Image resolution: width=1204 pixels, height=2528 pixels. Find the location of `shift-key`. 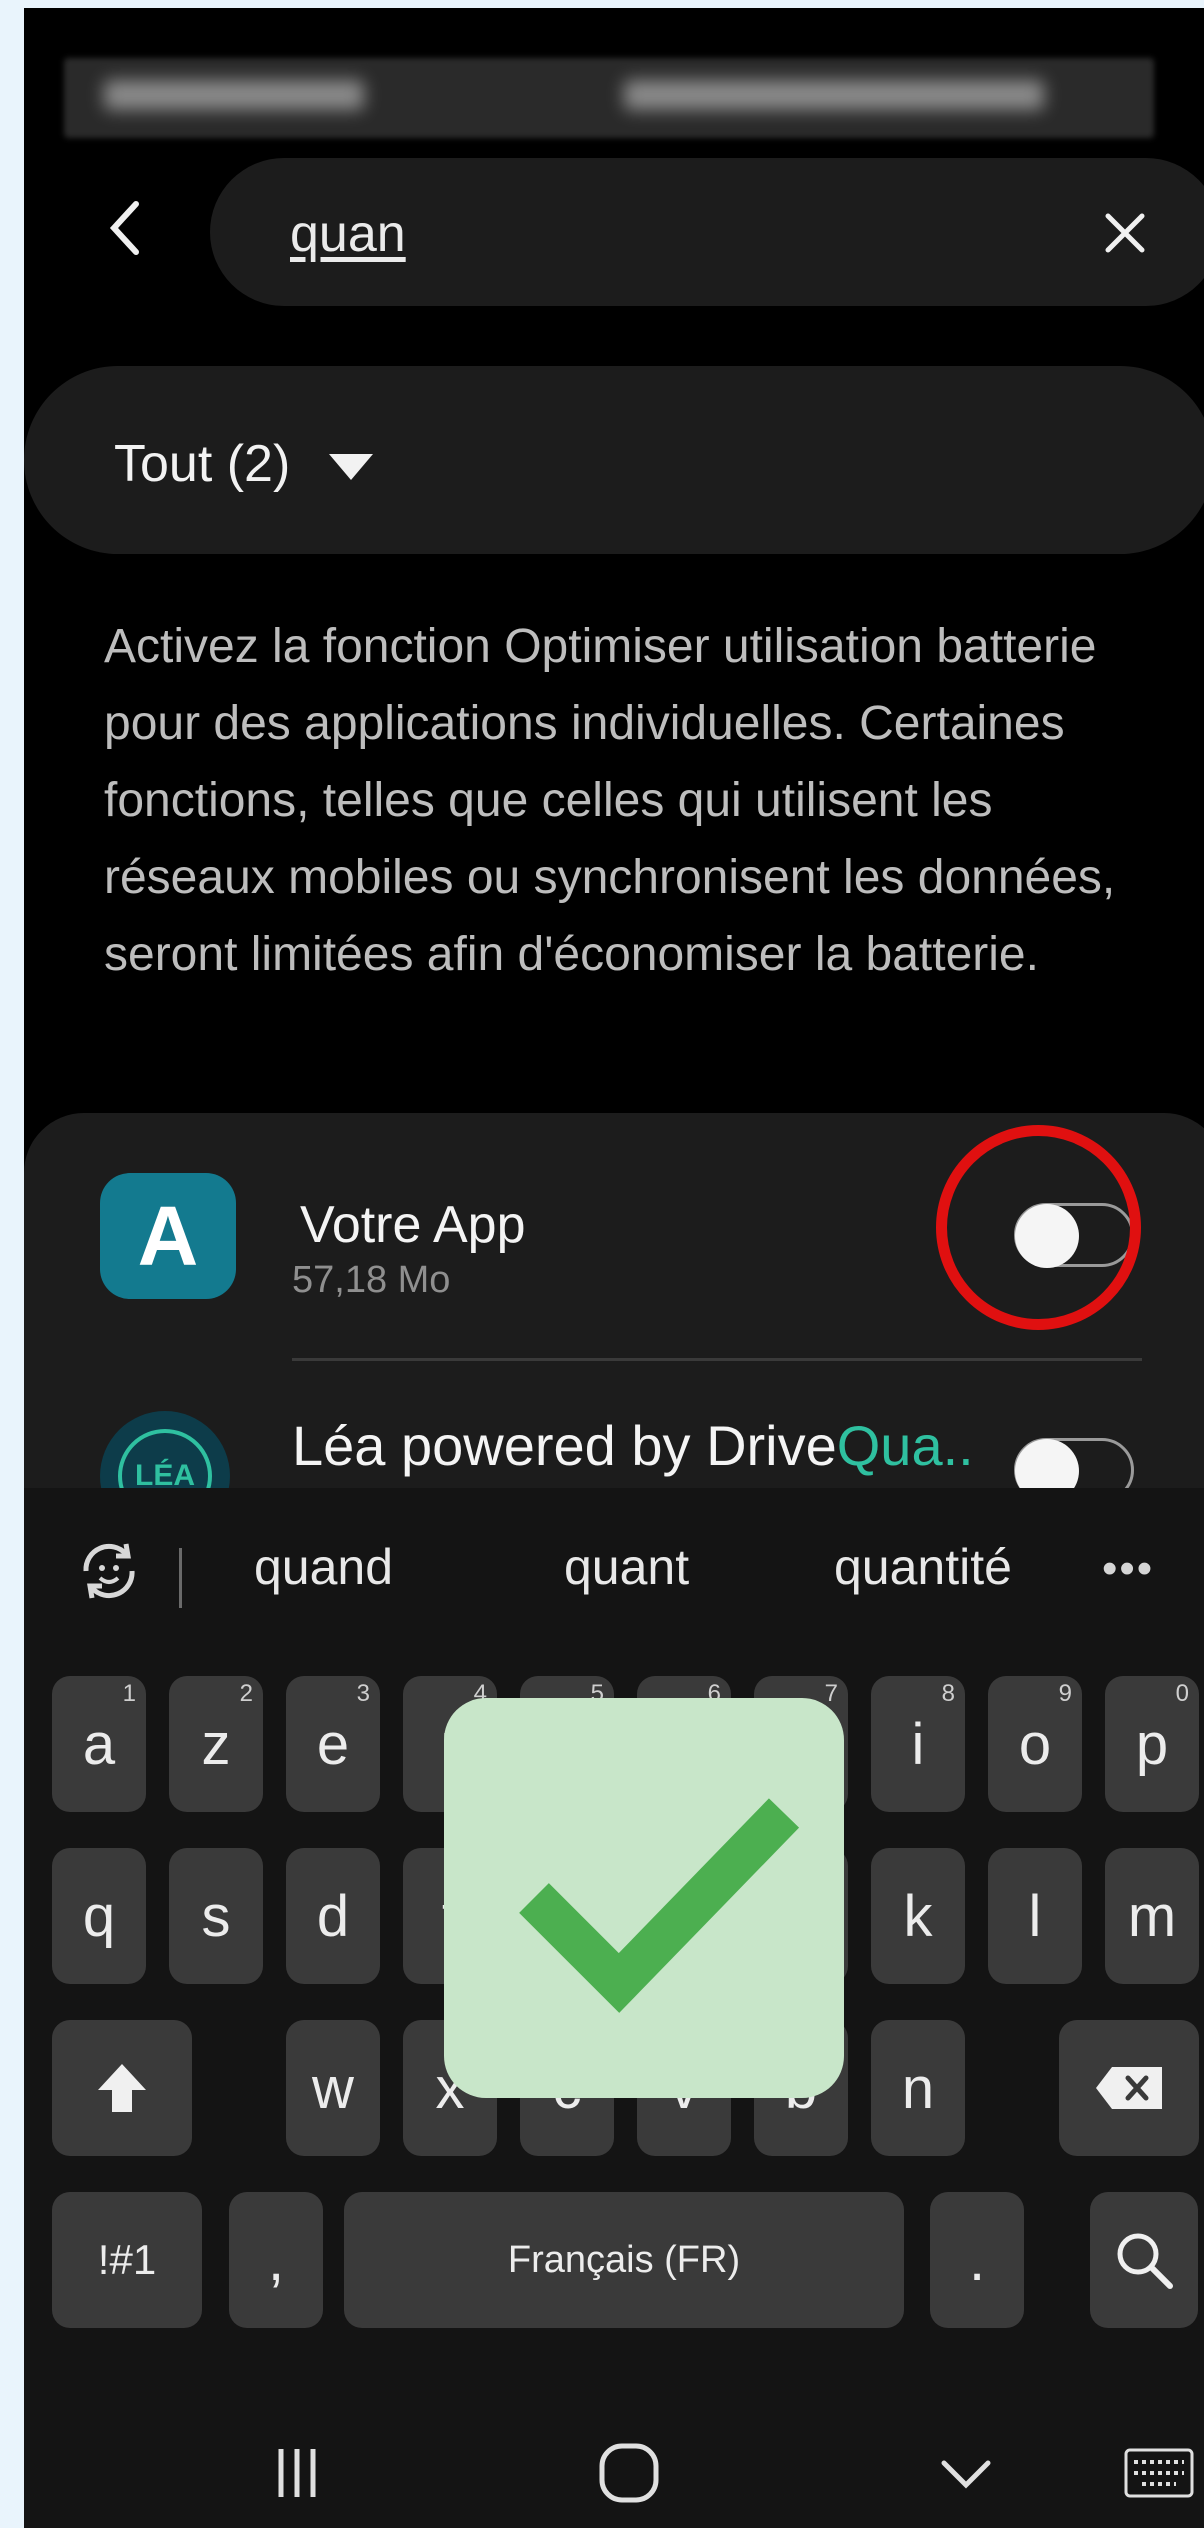

shift-key is located at coordinates (122, 2088).